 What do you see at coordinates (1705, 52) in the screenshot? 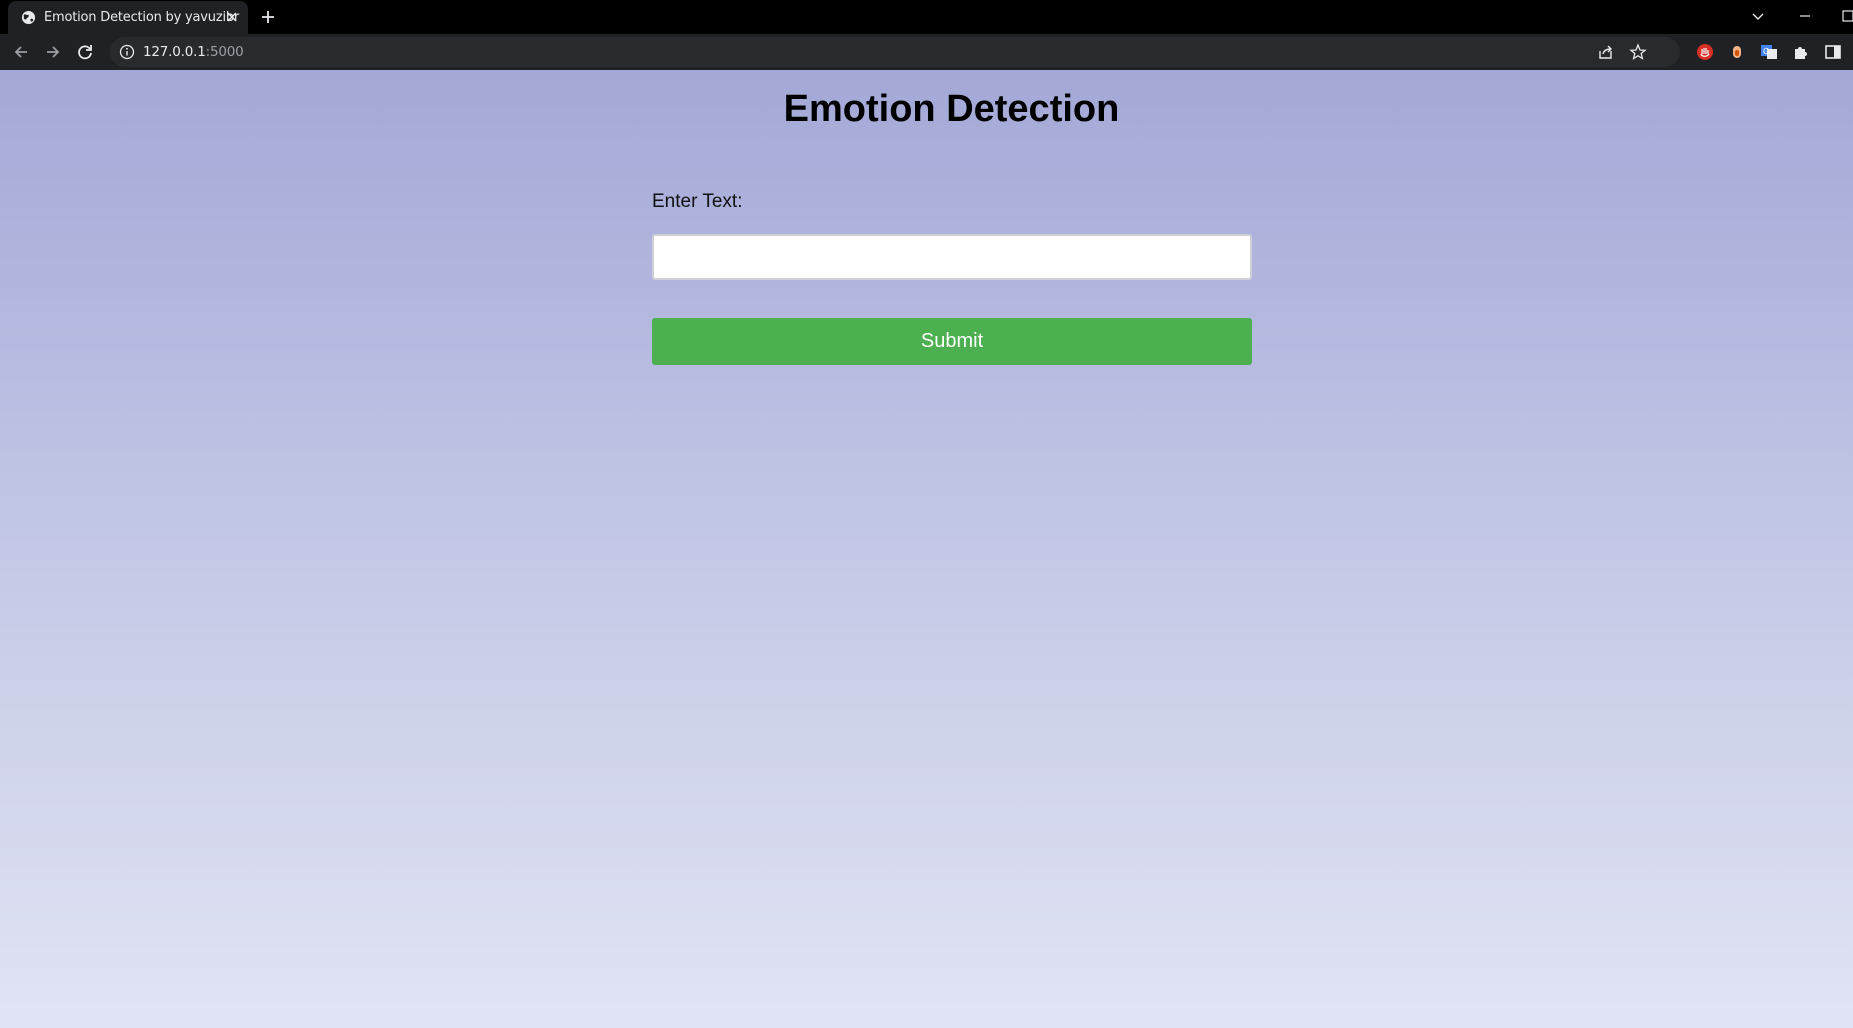
I see `extension-red-icon` at bounding box center [1705, 52].